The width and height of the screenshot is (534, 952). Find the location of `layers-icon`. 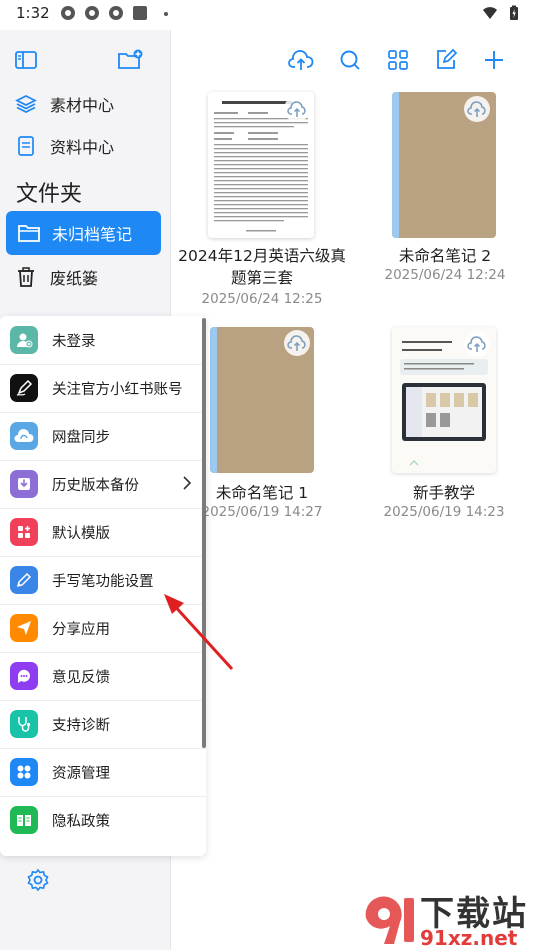

layers-icon is located at coordinates (26, 104).